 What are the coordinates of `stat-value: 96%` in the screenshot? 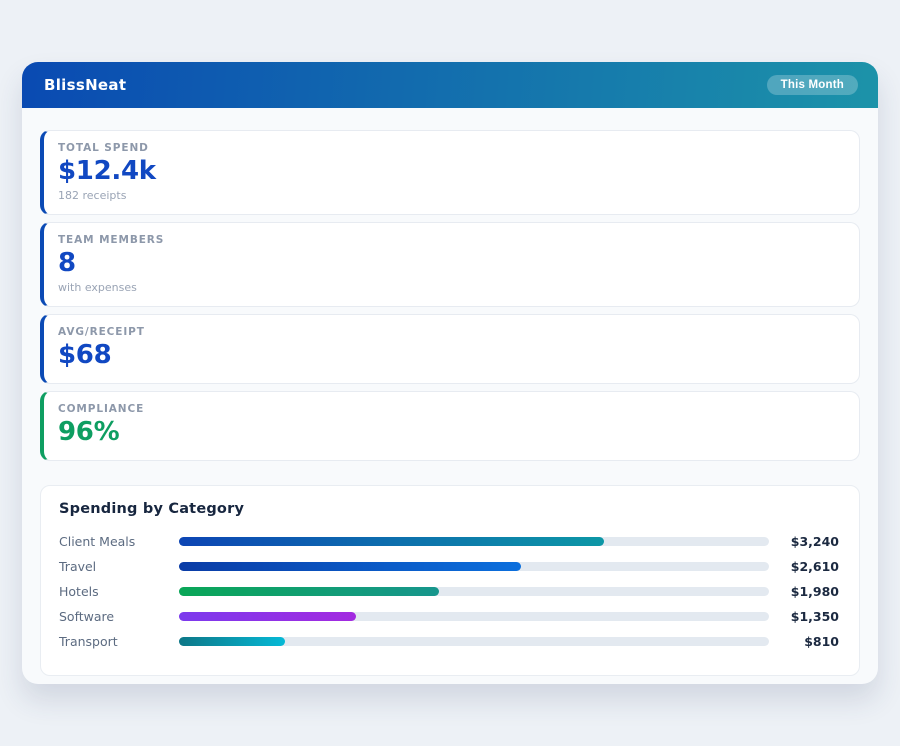 It's located at (89, 431).